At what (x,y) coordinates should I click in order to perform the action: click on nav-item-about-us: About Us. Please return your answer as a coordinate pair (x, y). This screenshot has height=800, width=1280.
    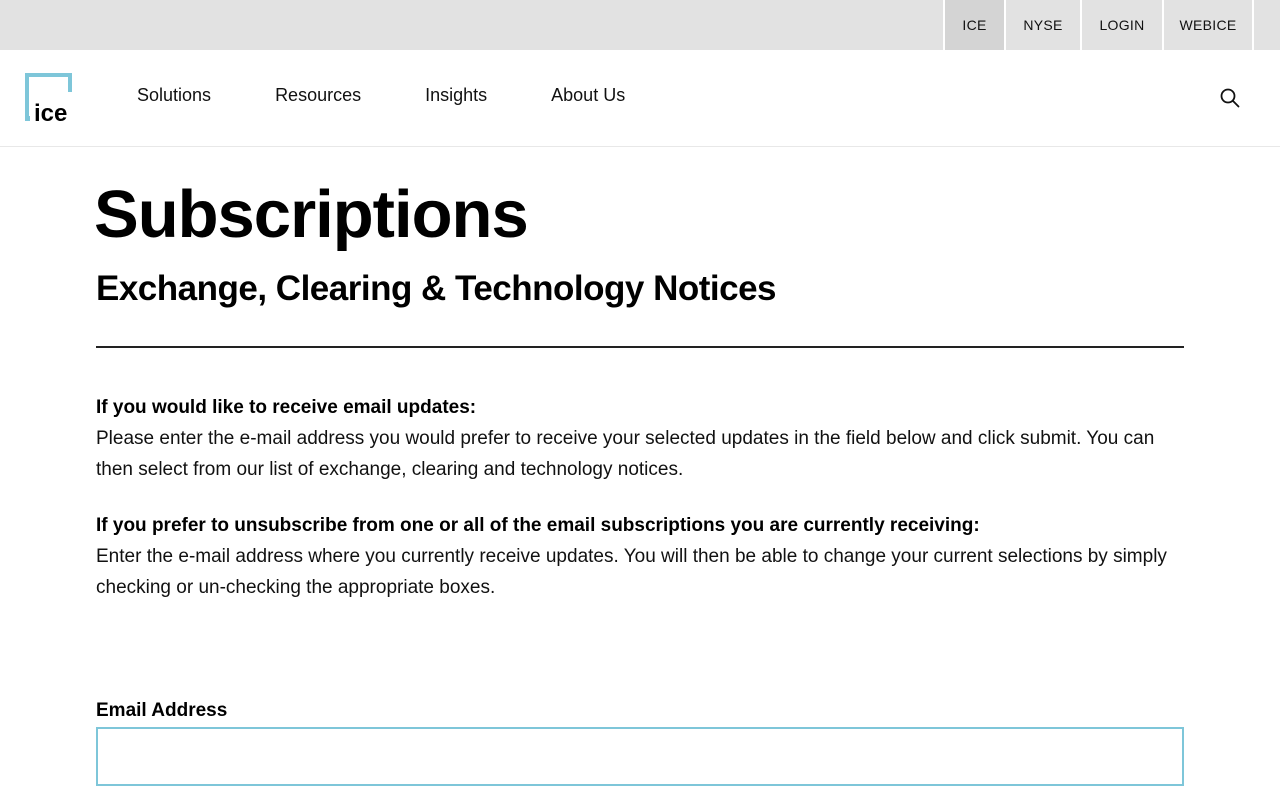
    Looking at the image, I should click on (588, 95).